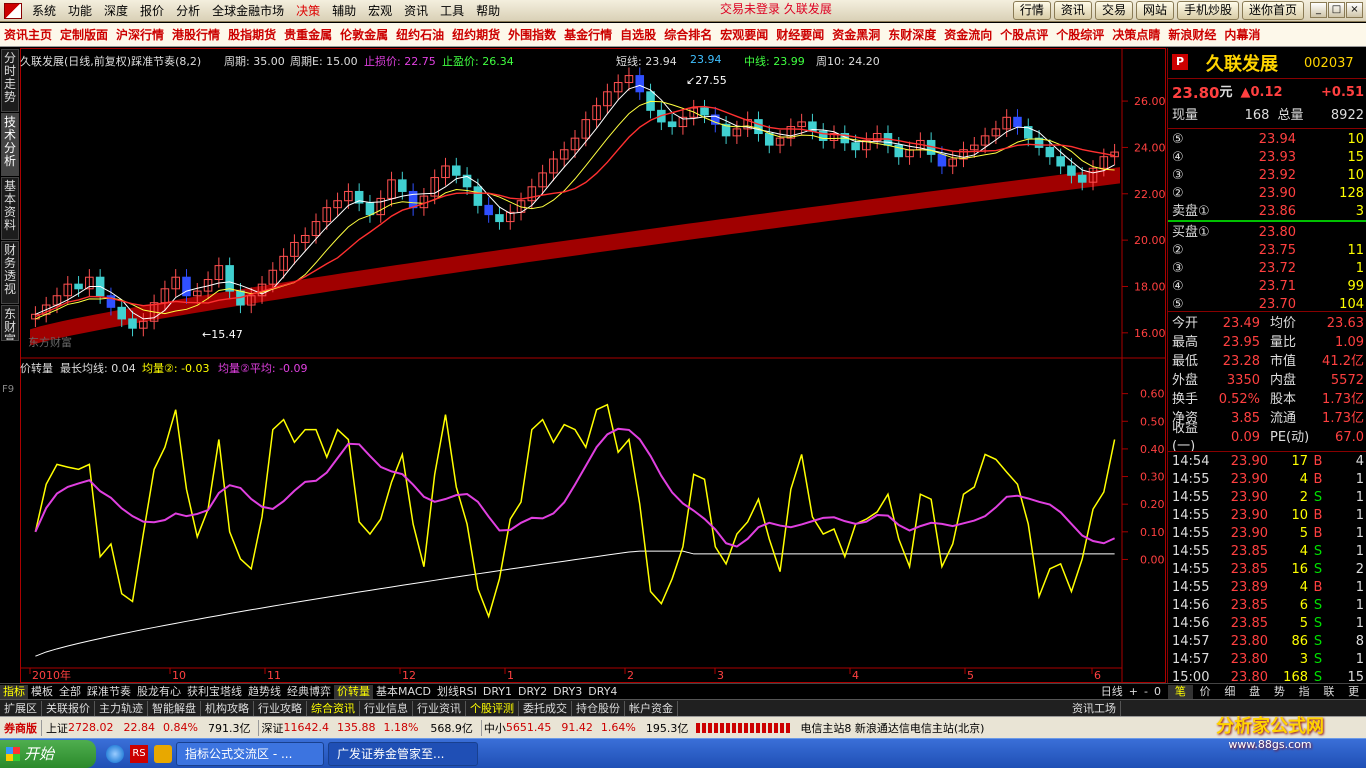  What do you see at coordinates (532, 34) in the screenshot?
I see `quick-link-9: 外围指数` at bounding box center [532, 34].